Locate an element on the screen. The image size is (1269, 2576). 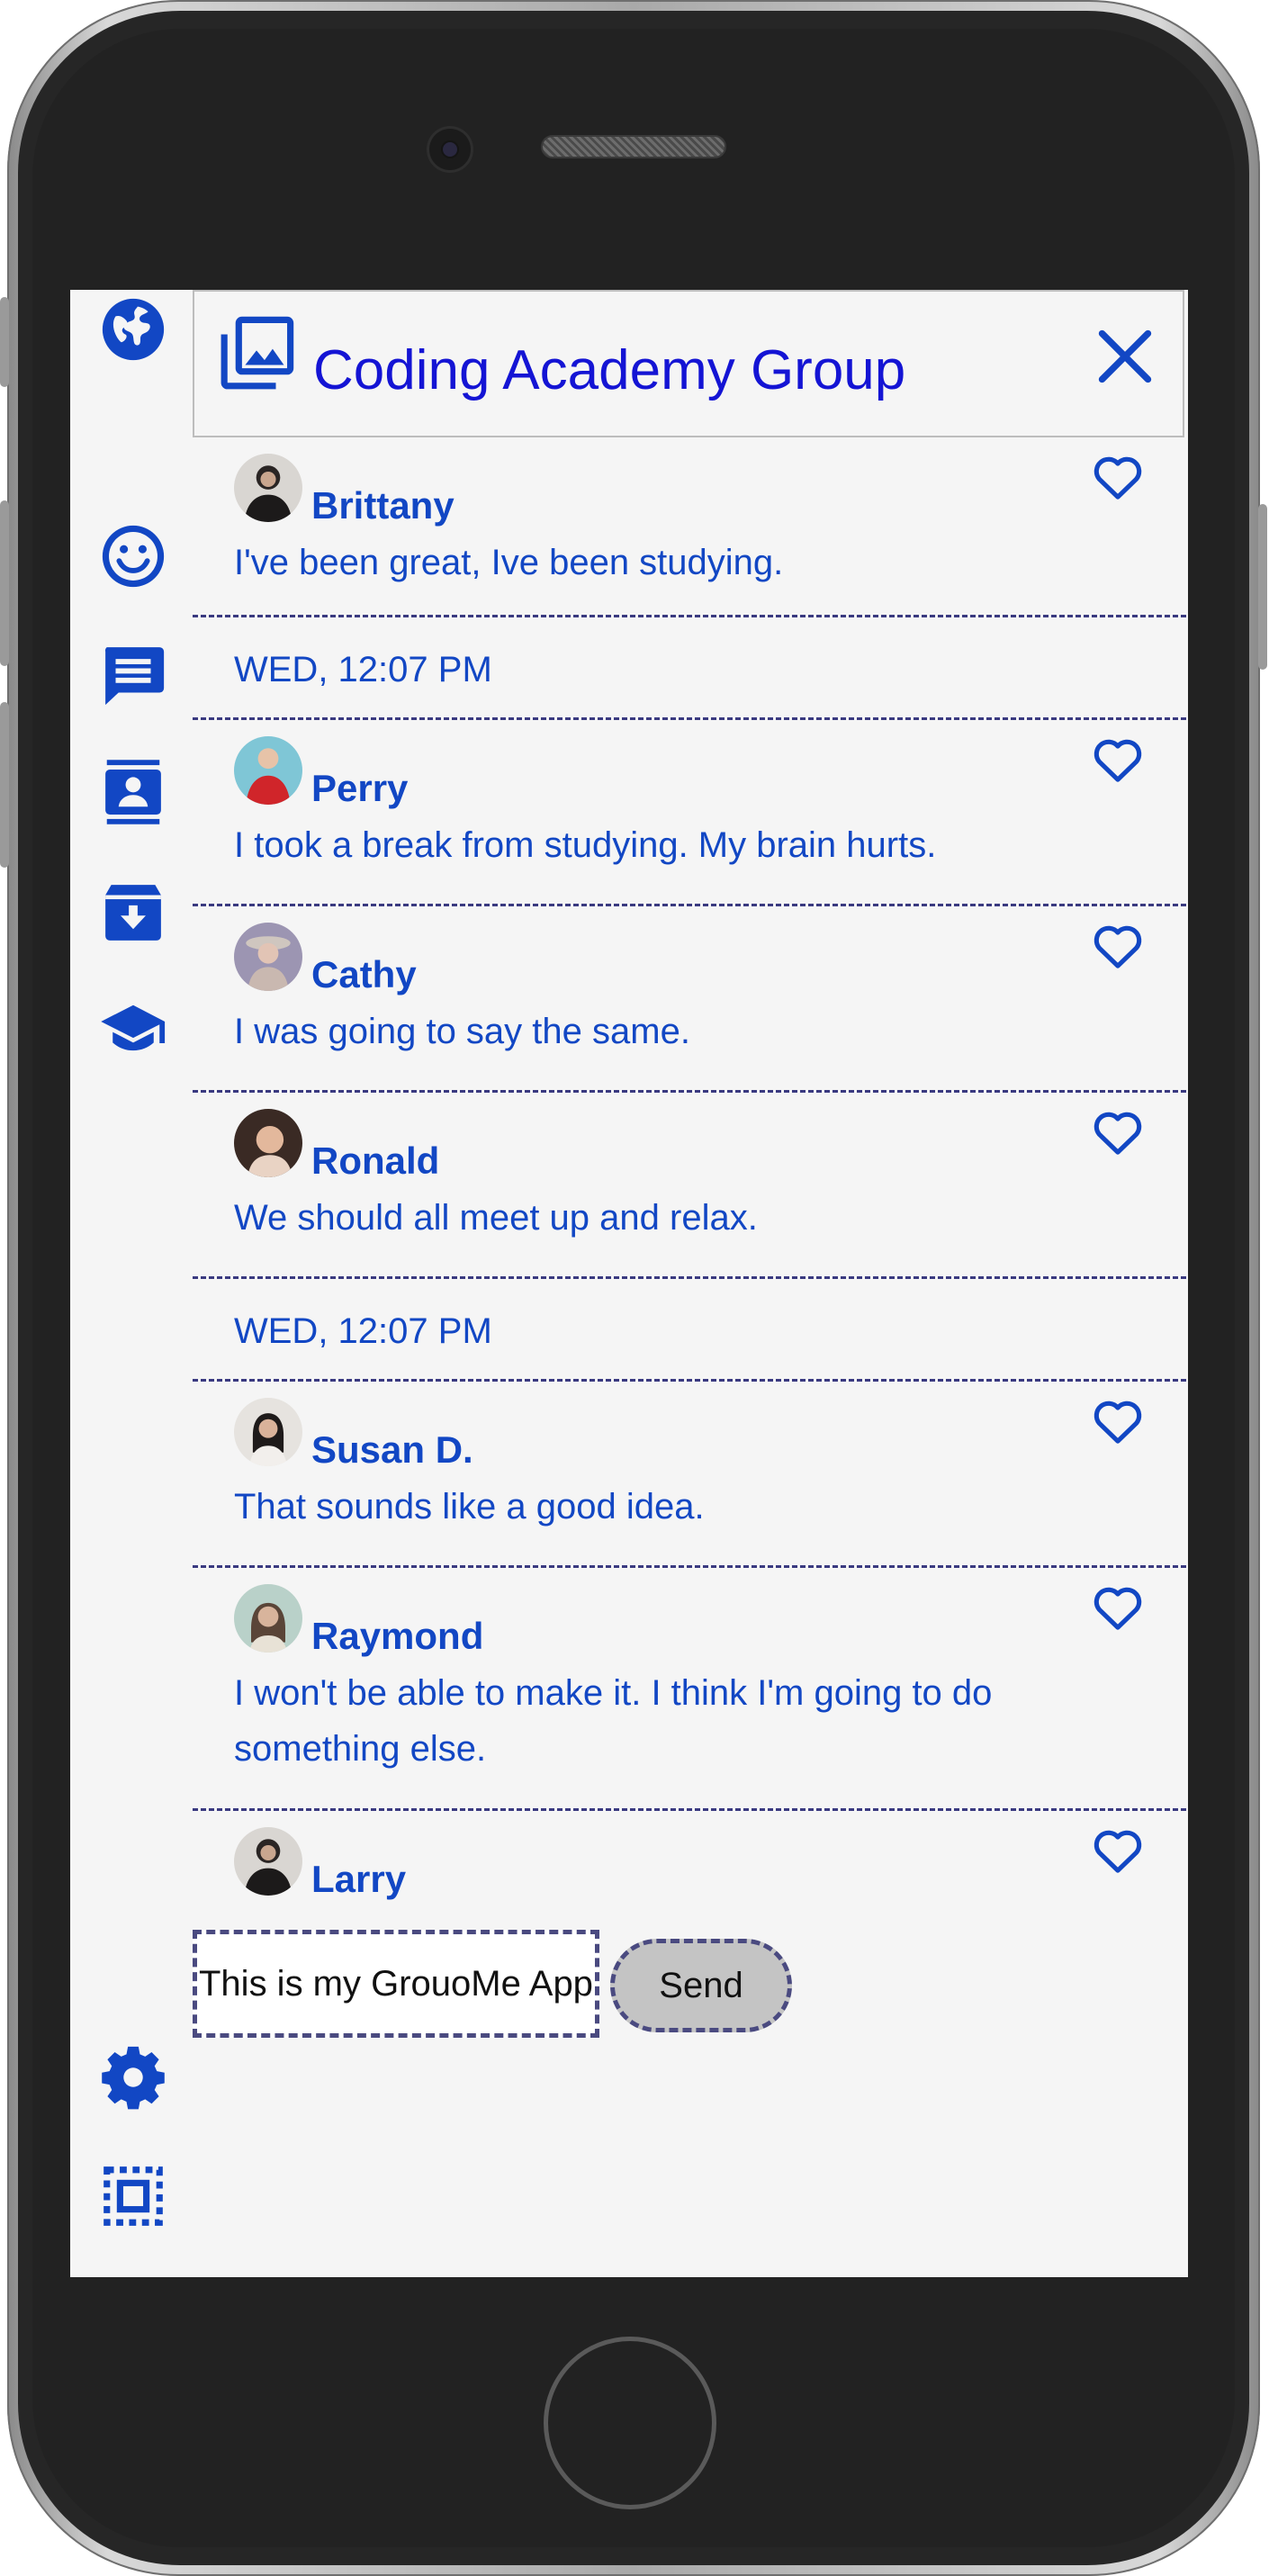
smiley-icon is located at coordinates (133, 556).